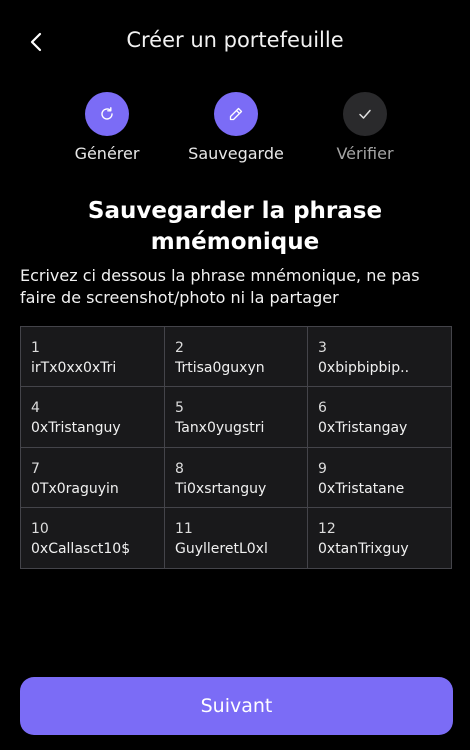 Image resolution: width=470 pixels, height=750 pixels. What do you see at coordinates (236, 477) in the screenshot?
I see `mnemonic-word-cell: 8 Ti0xsrtanguy` at bounding box center [236, 477].